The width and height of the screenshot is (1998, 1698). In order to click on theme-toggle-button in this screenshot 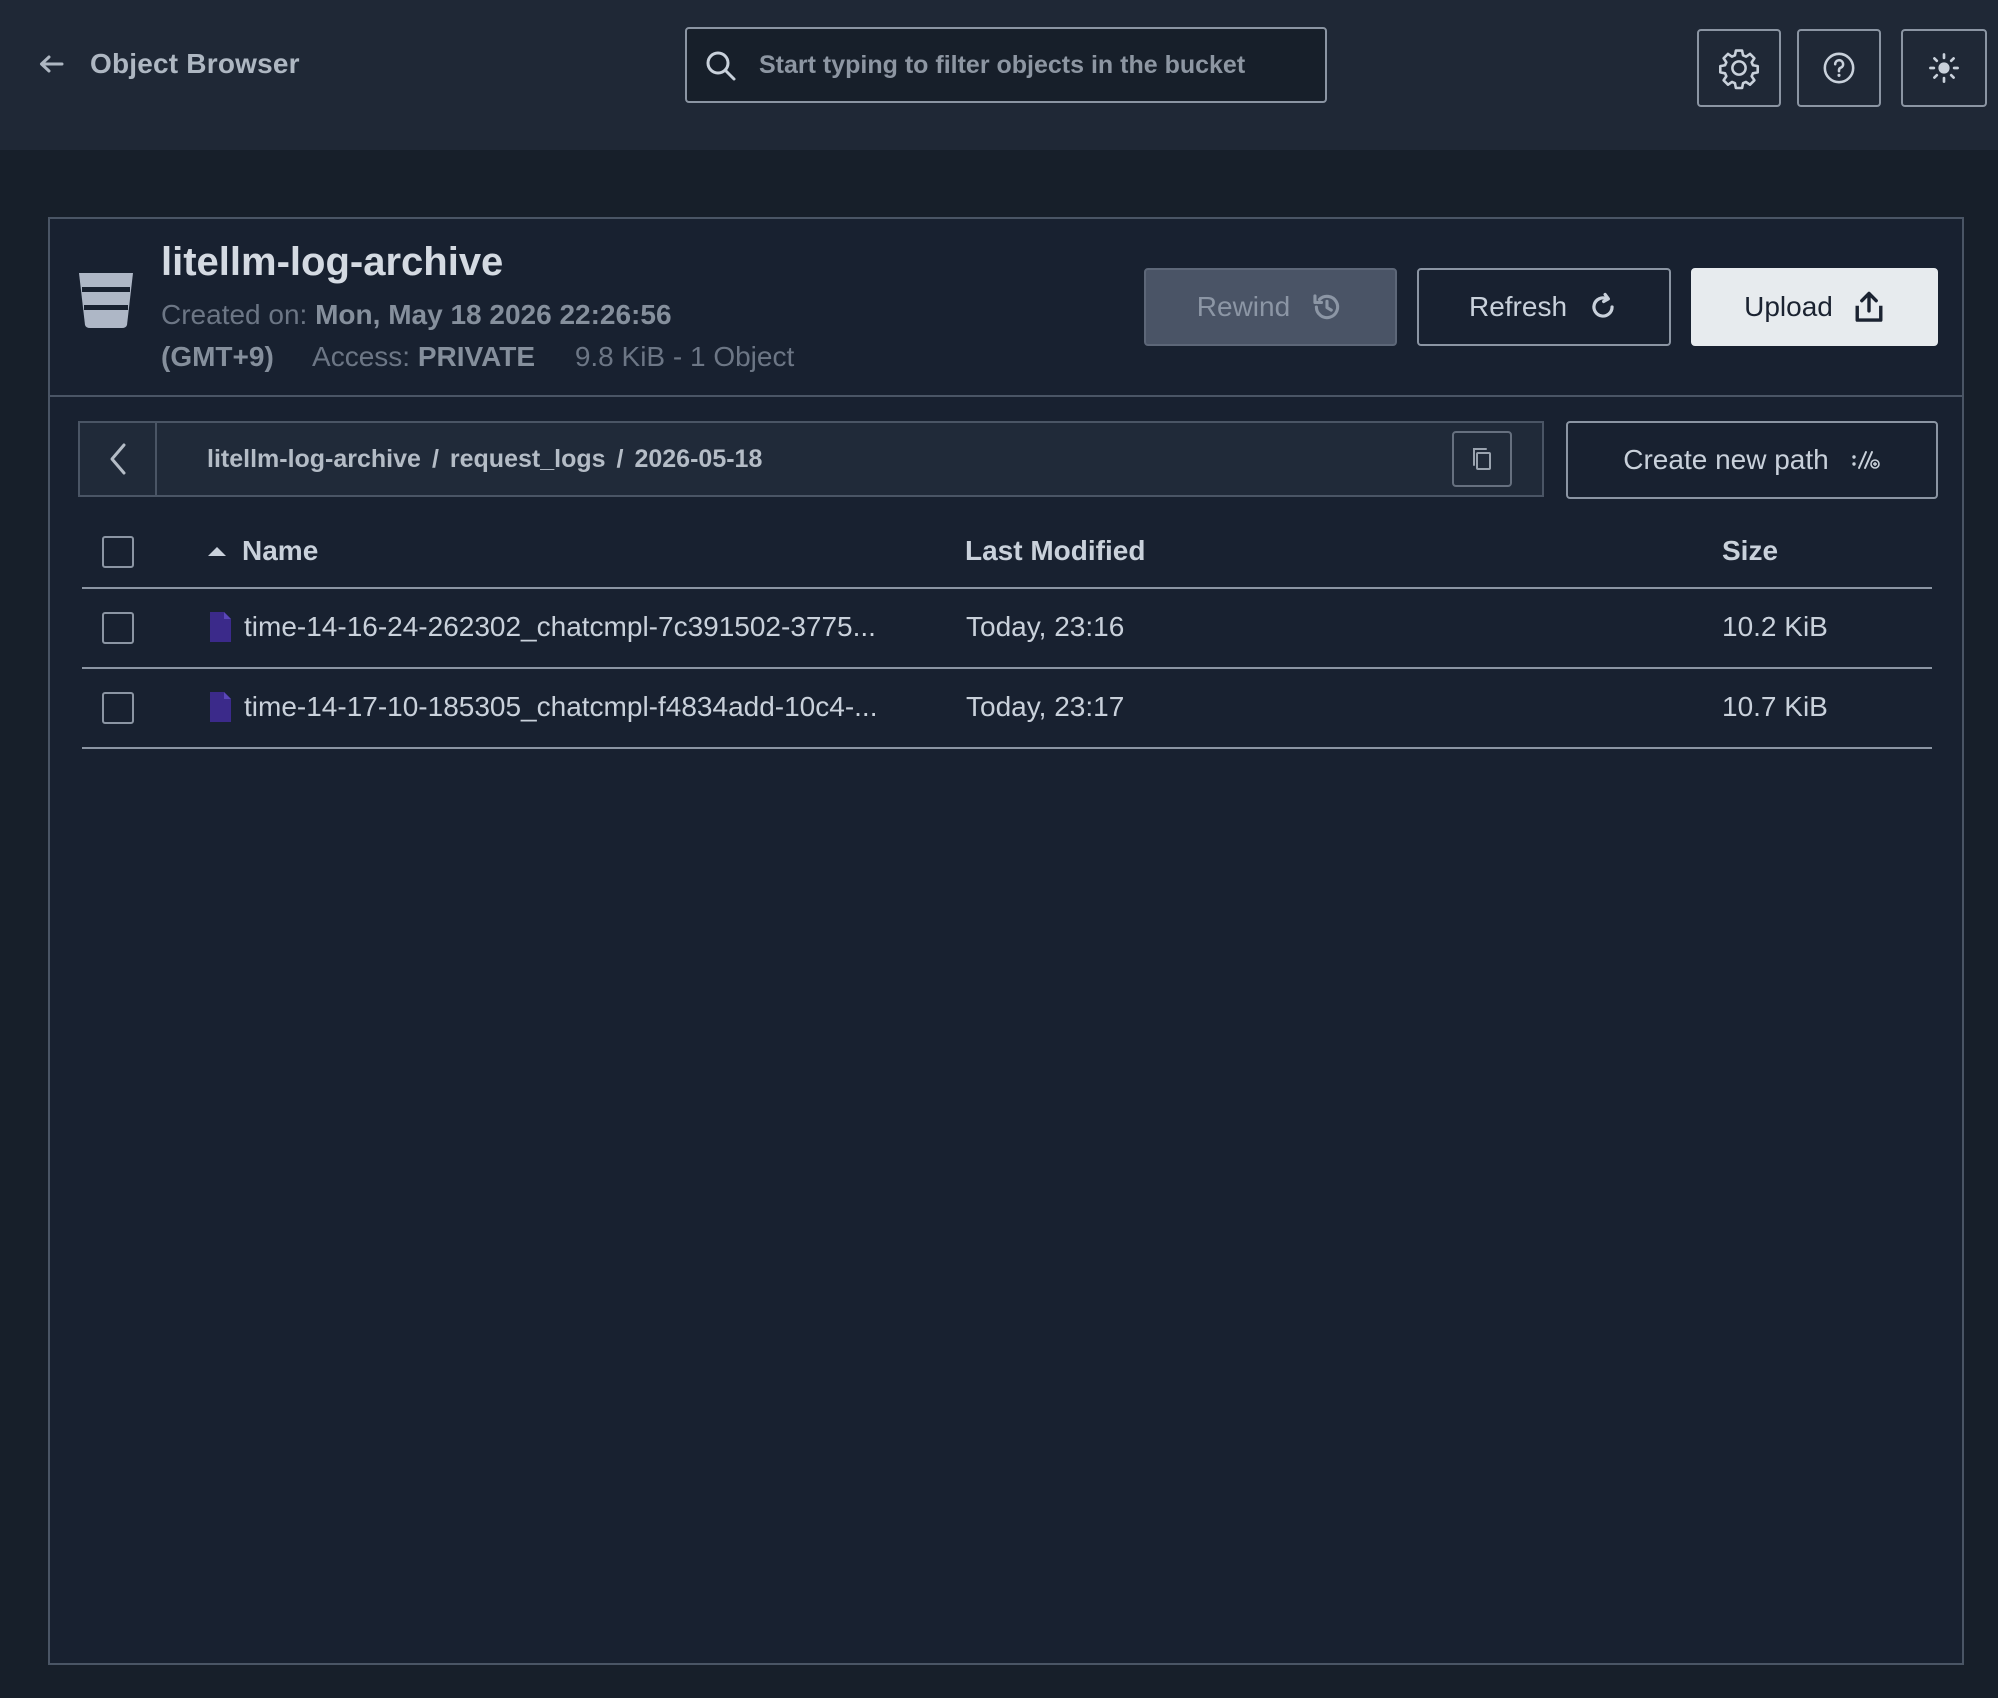, I will do `click(1944, 68)`.